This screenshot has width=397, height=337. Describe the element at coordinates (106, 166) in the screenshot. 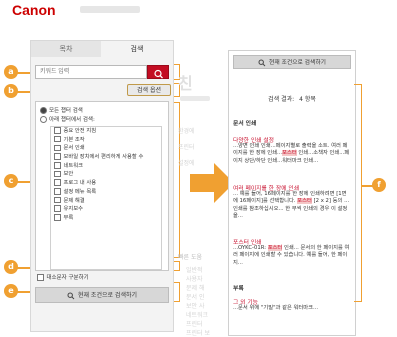

I see `category-item: 네트워크` at that location.